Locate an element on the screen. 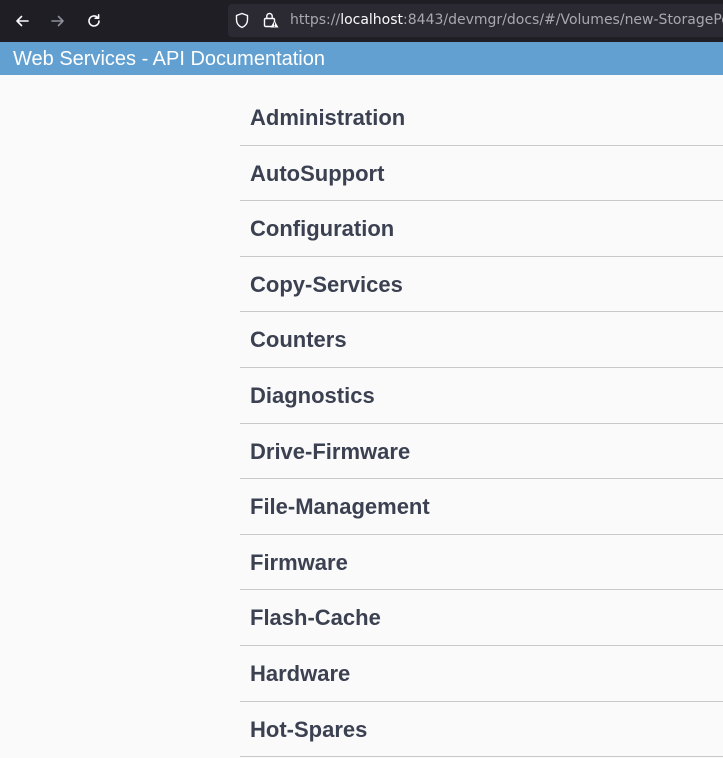 The image size is (723, 758). back-button is located at coordinates (22, 21).